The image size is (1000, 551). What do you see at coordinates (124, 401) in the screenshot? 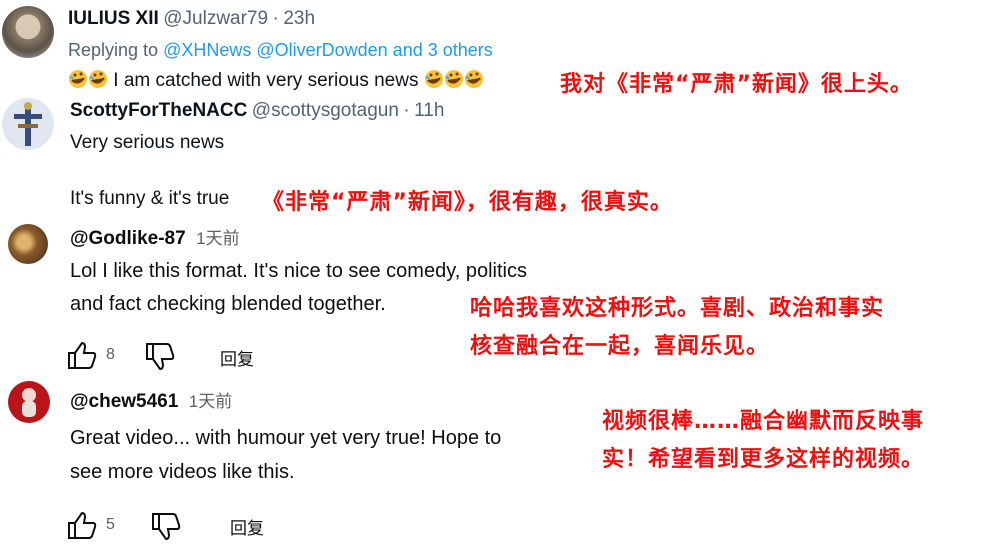
I see `commenter-name: @chew5461` at bounding box center [124, 401].